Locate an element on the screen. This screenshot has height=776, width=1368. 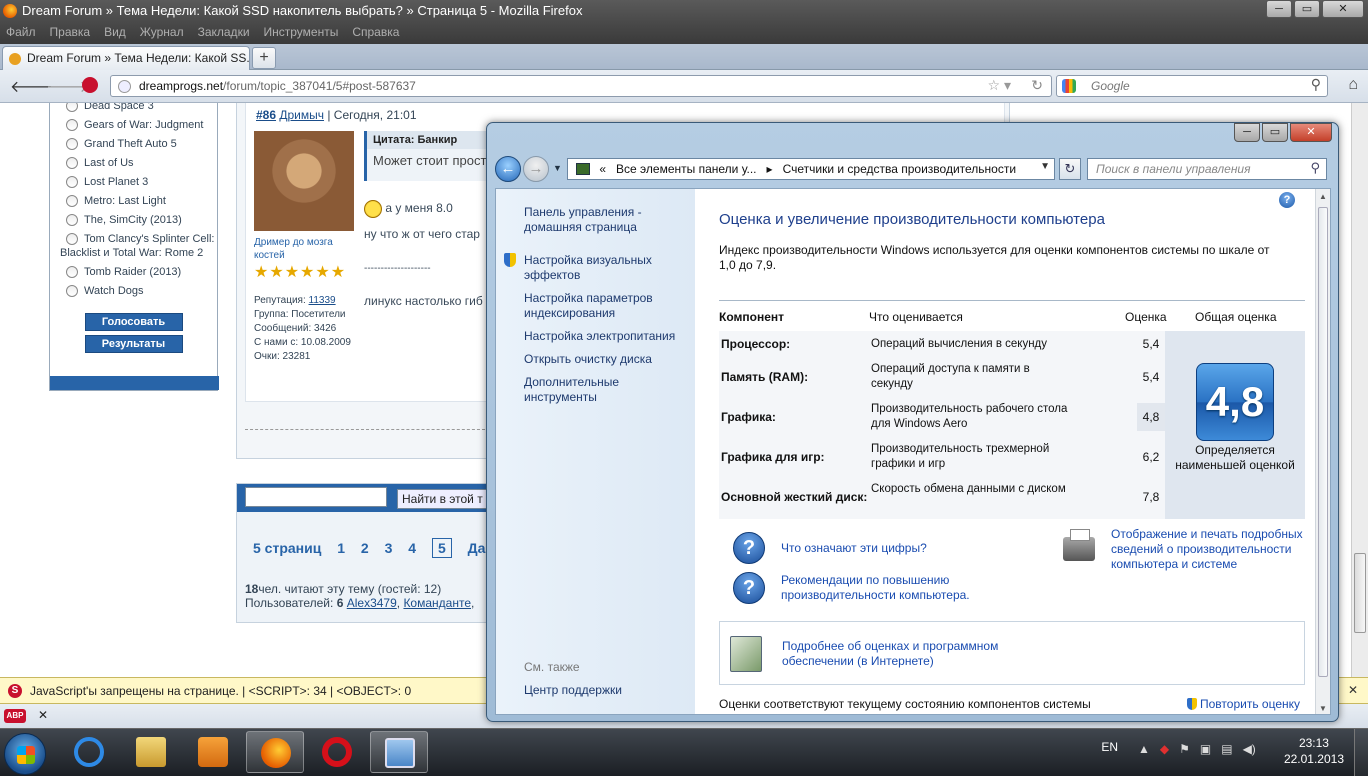
taskbar-explorer is located at coordinates (151, 752).